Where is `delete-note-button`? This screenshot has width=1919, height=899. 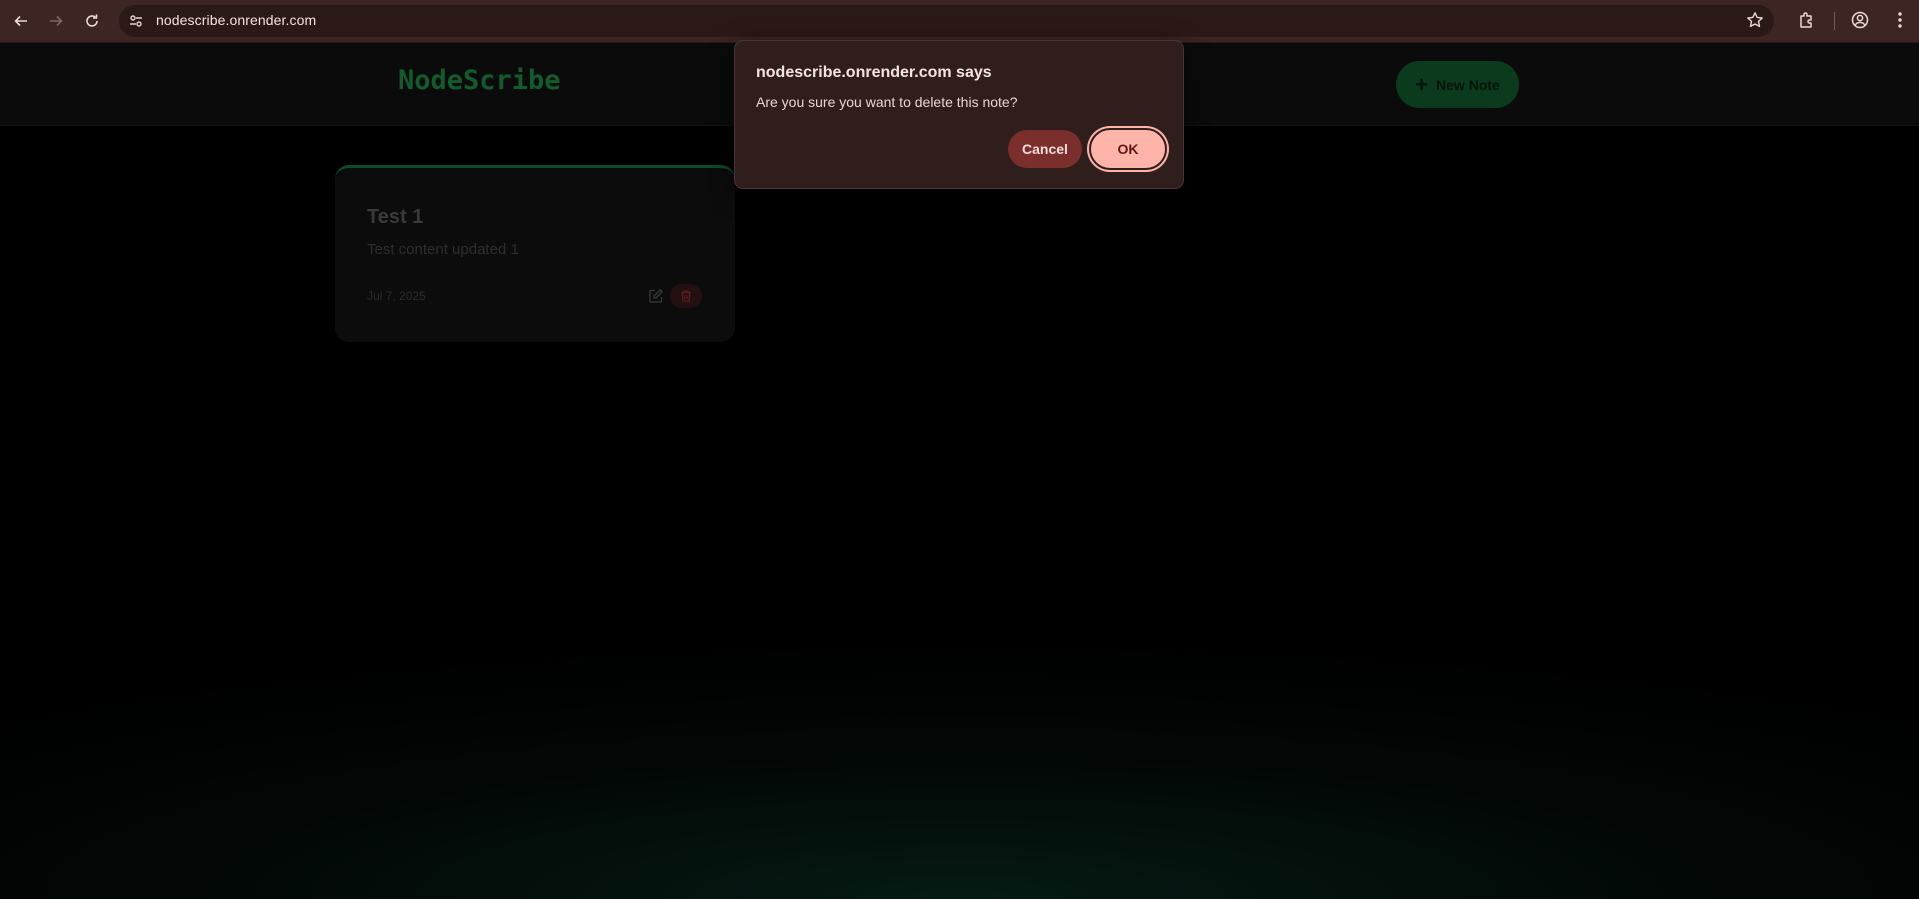 delete-note-button is located at coordinates (686, 296).